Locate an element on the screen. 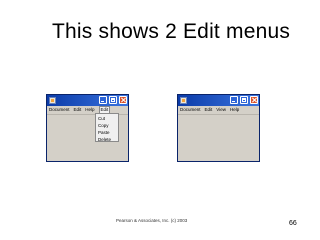 The width and height of the screenshot is (320, 240). right-menubar: Document Edit View Help is located at coordinates (218, 110).